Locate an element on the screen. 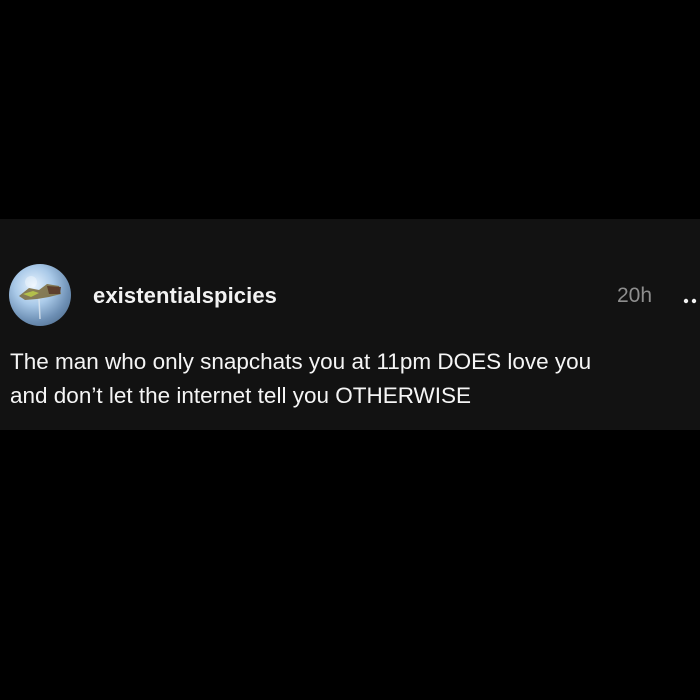  avatar is located at coordinates (40, 295).